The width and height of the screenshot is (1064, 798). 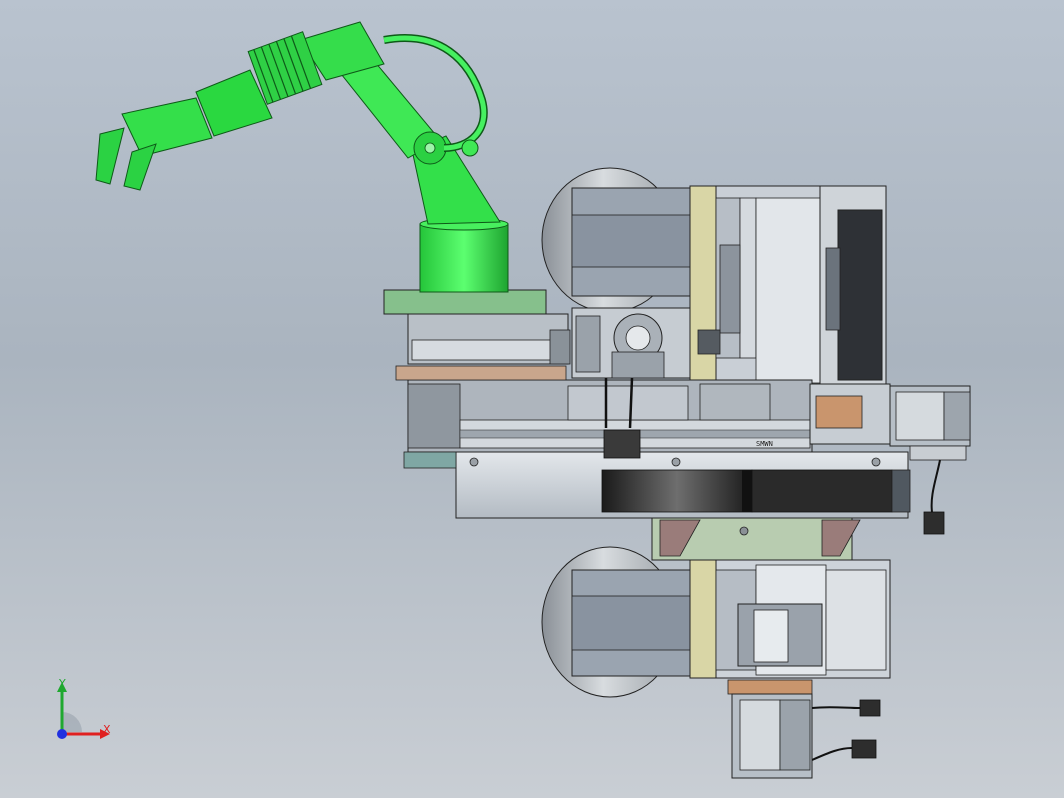 What do you see at coordinates (464, 255) in the screenshot?
I see `arm-base` at bounding box center [464, 255].